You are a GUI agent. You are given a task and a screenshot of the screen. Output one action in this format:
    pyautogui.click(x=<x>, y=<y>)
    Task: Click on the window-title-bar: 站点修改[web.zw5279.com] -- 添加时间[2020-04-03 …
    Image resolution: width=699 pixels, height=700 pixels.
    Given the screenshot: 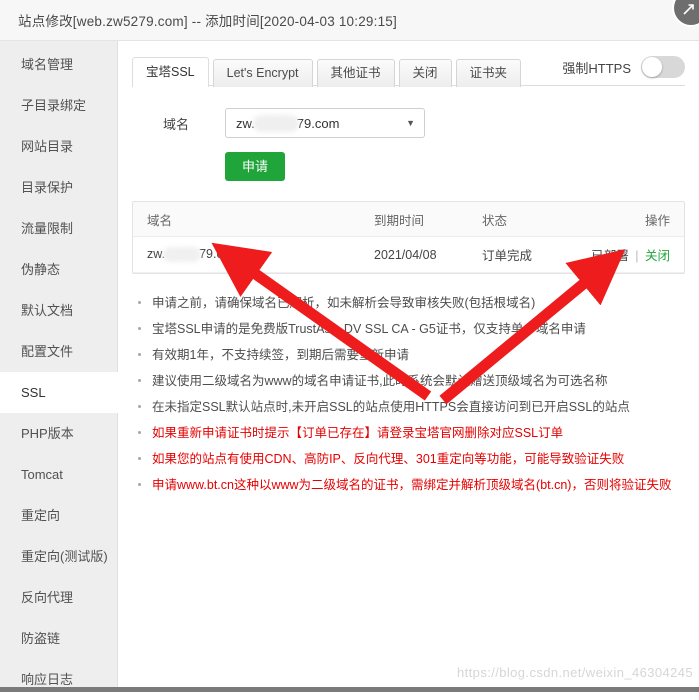 What is the action you would take?
    pyautogui.click(x=349, y=20)
    